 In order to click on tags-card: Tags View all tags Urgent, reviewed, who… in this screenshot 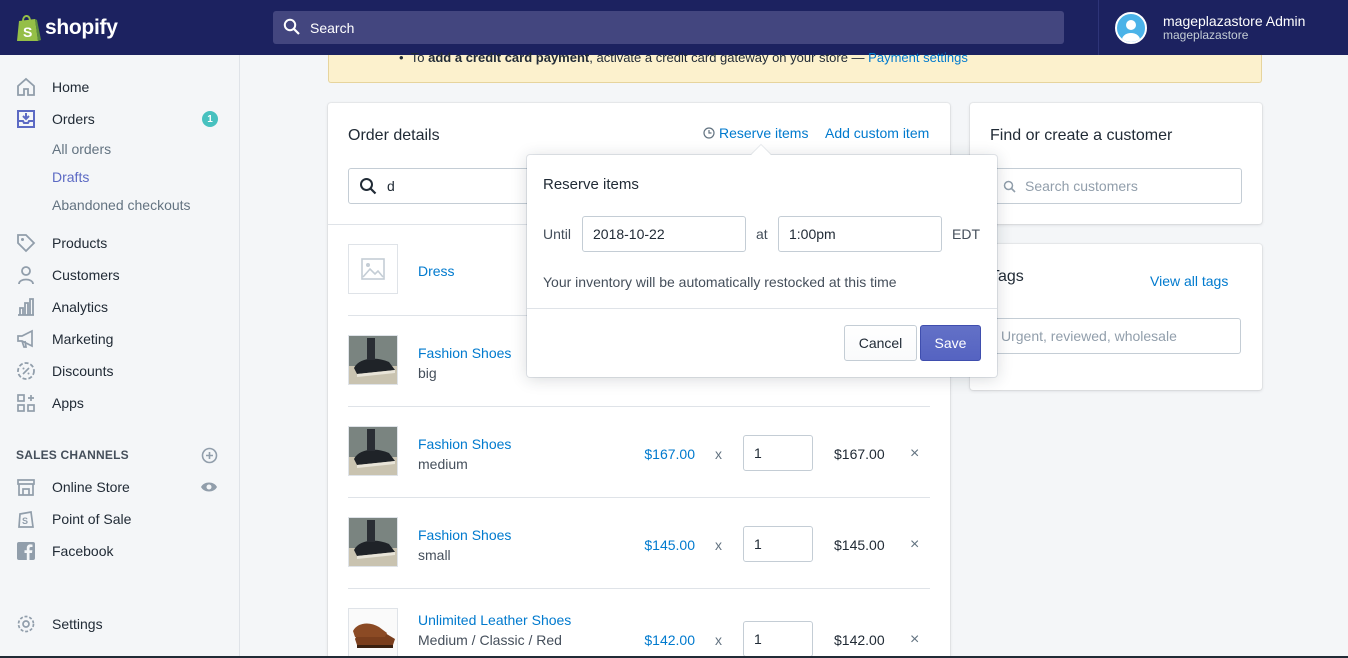, I will do `click(1116, 317)`.